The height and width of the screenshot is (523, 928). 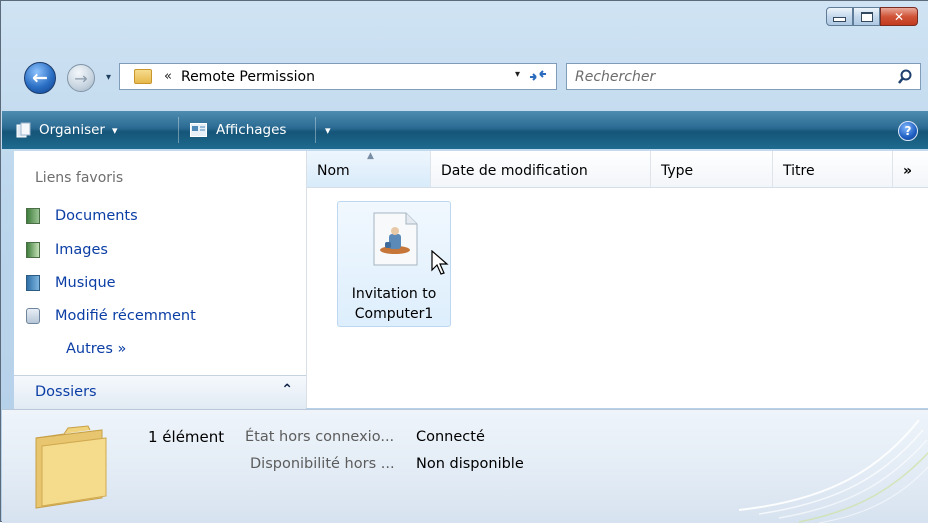 I want to click on breadcrumb-current-folder: Remote Permission, so click(x=248, y=77).